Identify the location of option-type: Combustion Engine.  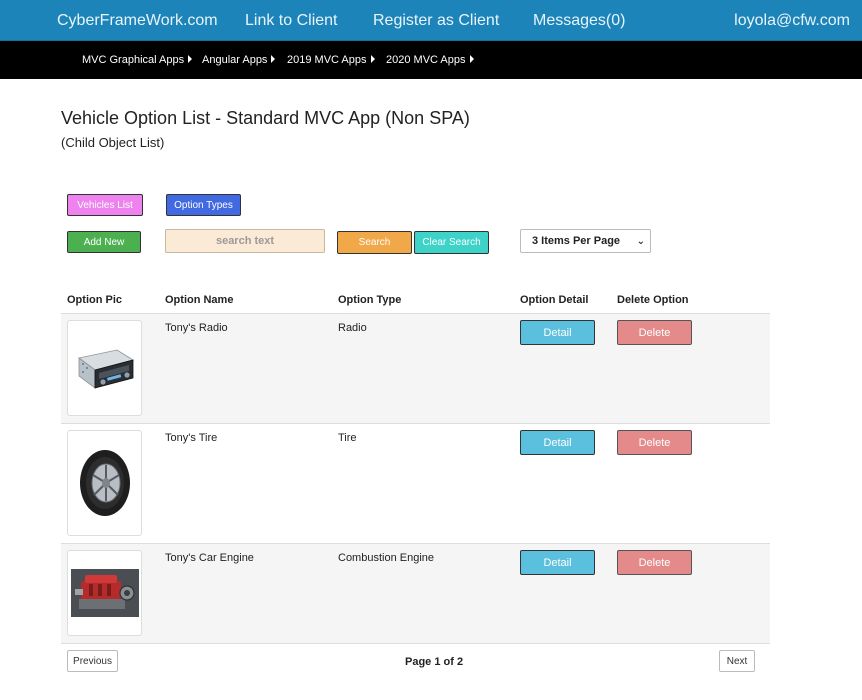
(386, 558).